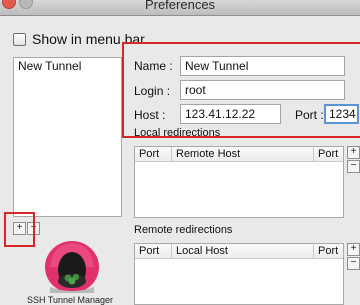 The image size is (360, 305). What do you see at coordinates (353, 152) in the screenshot?
I see `add-local-redirection-button: +` at bounding box center [353, 152].